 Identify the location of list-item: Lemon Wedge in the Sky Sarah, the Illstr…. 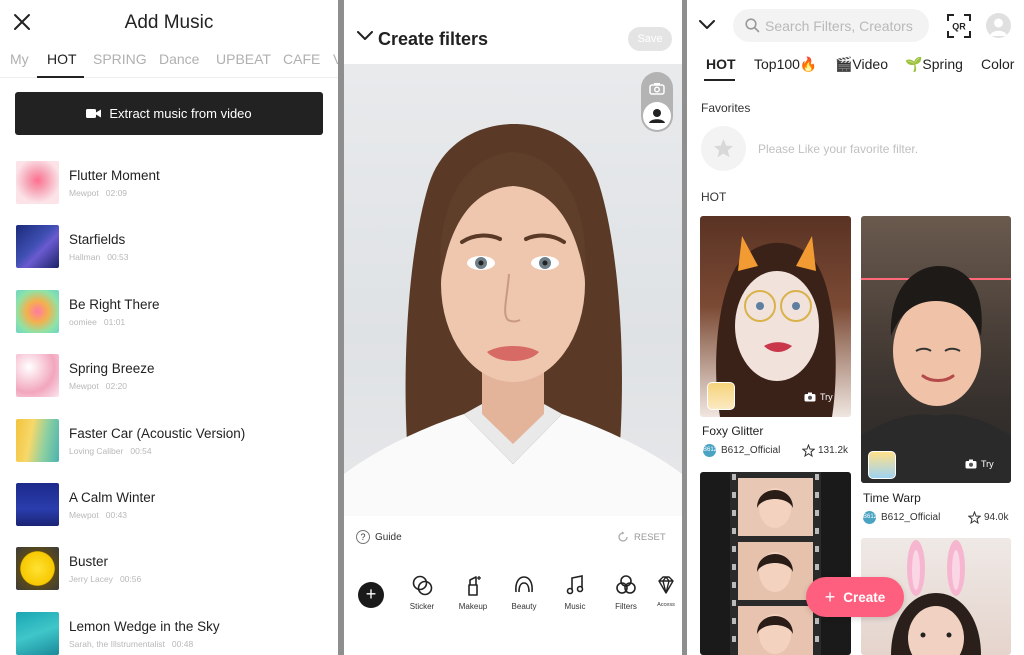
(169, 628).